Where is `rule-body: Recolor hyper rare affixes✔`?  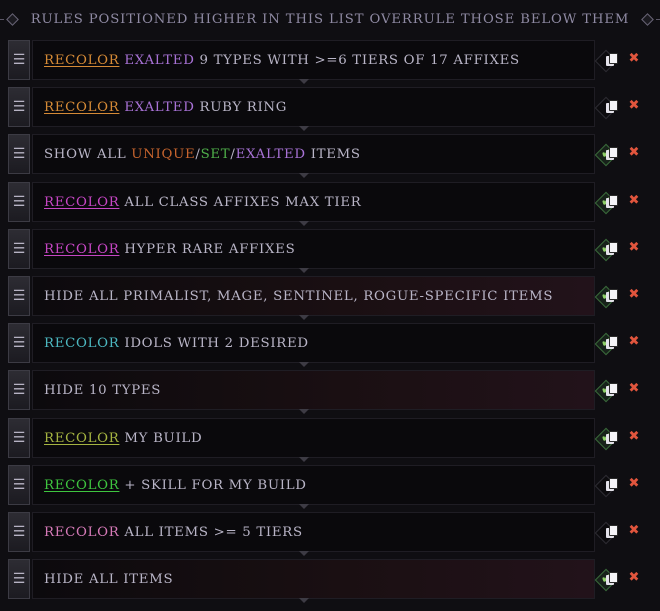 rule-body: Recolor hyper rare affixes✔ is located at coordinates (325, 249).